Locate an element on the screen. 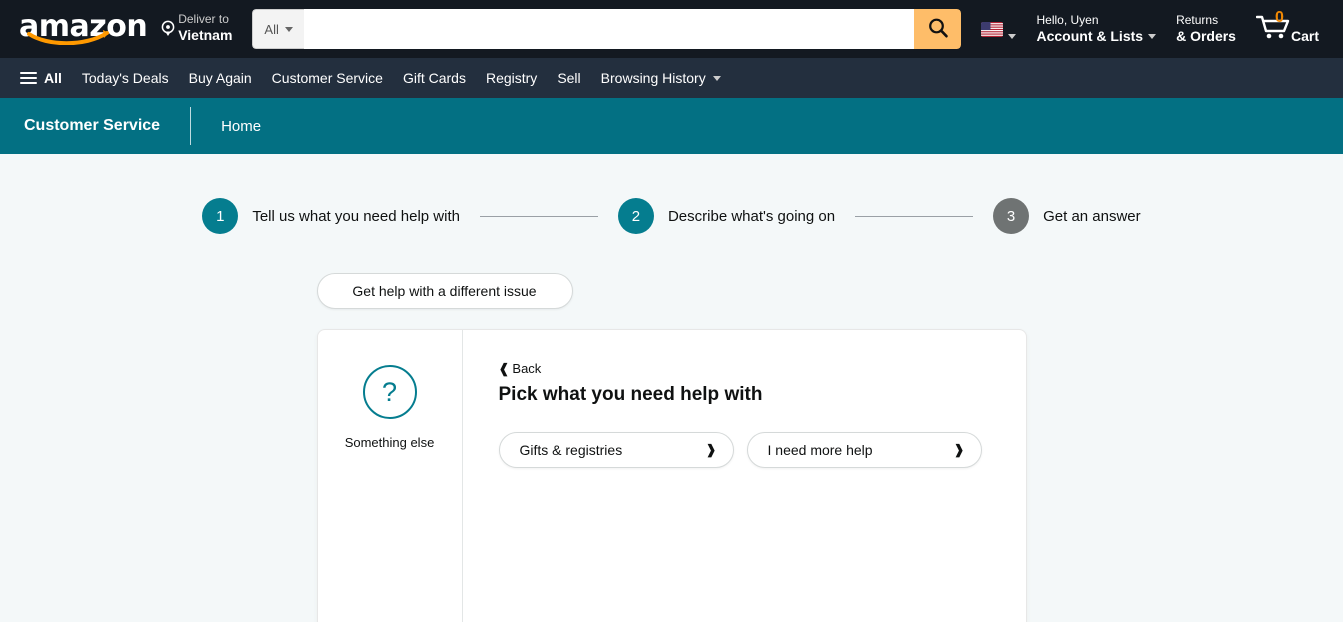 The image size is (1343, 622). orders-label: & Orders is located at coordinates (1206, 35).